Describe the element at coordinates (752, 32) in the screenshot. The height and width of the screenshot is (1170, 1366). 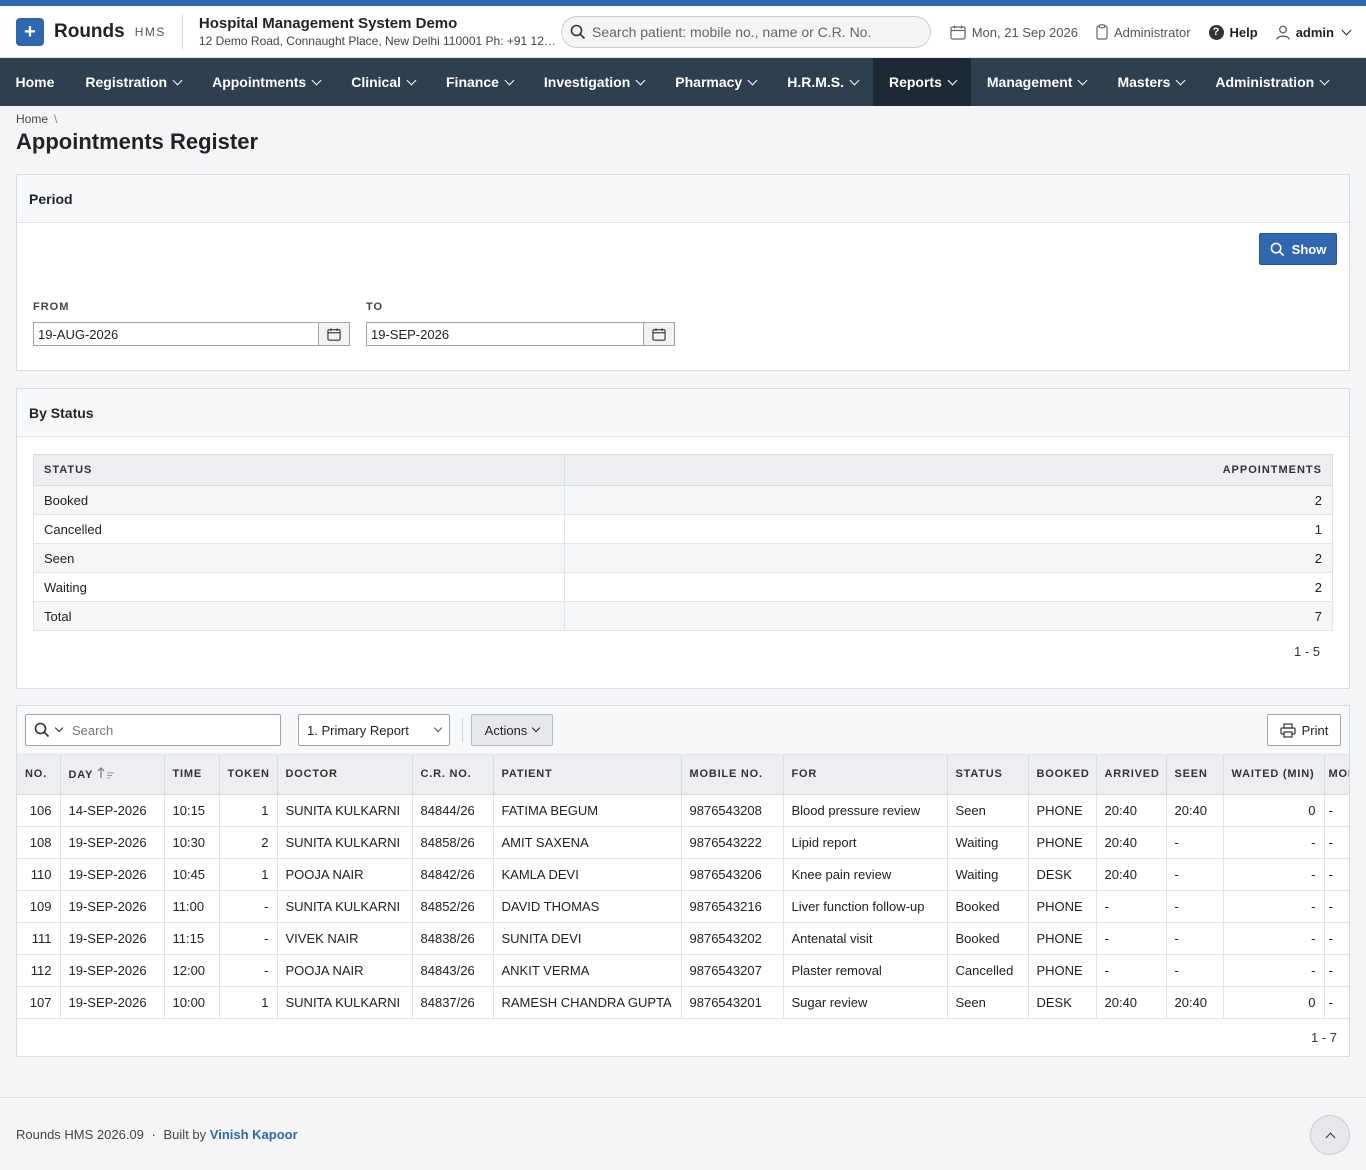
I see `patient-search-input` at that location.